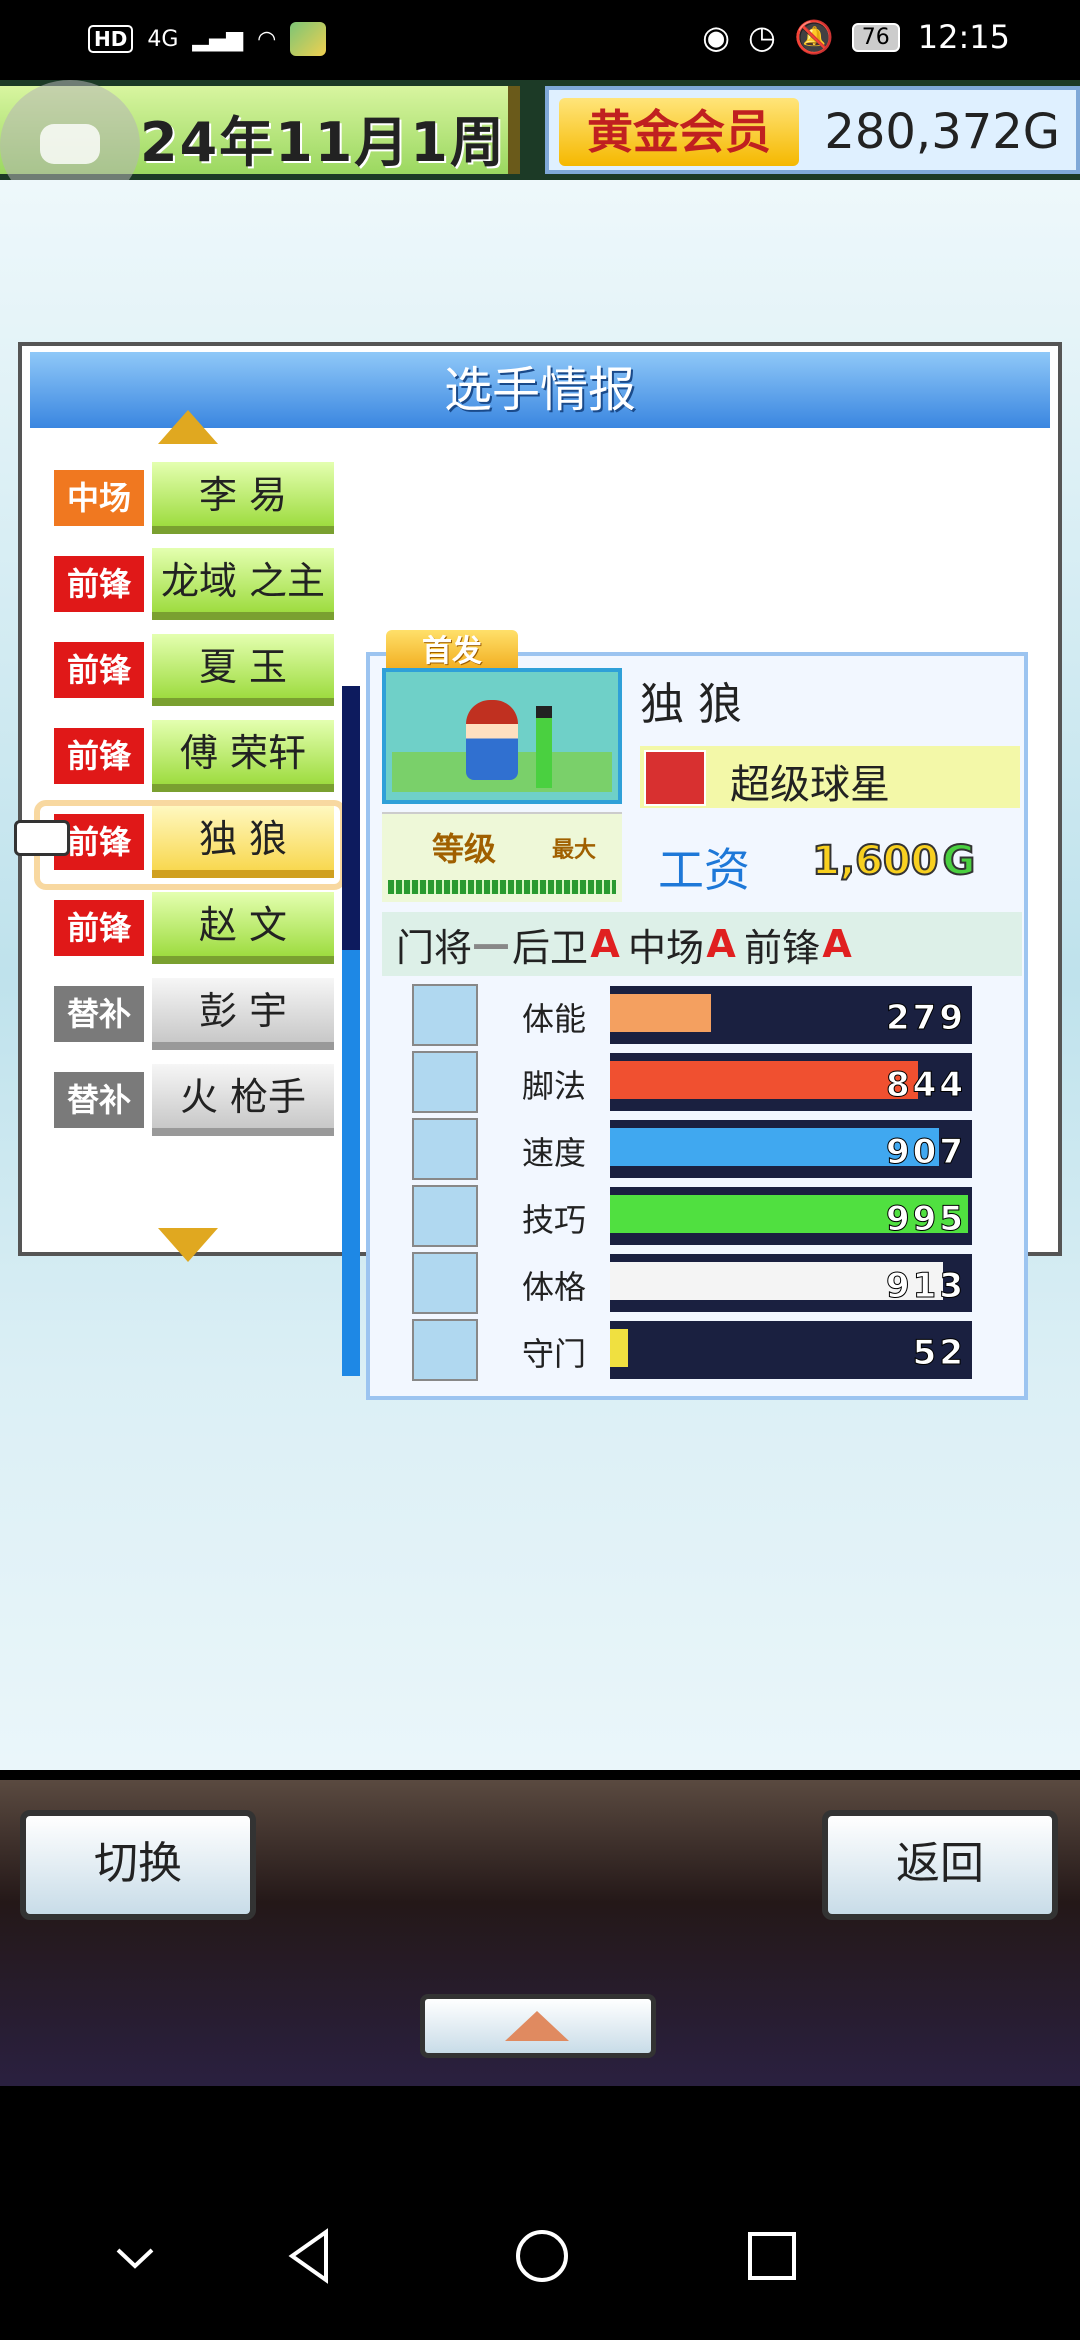 This screenshot has height=2340, width=1080. Describe the element at coordinates (188, 1245) in the screenshot. I see `scroll-down-arrow-icon` at that location.